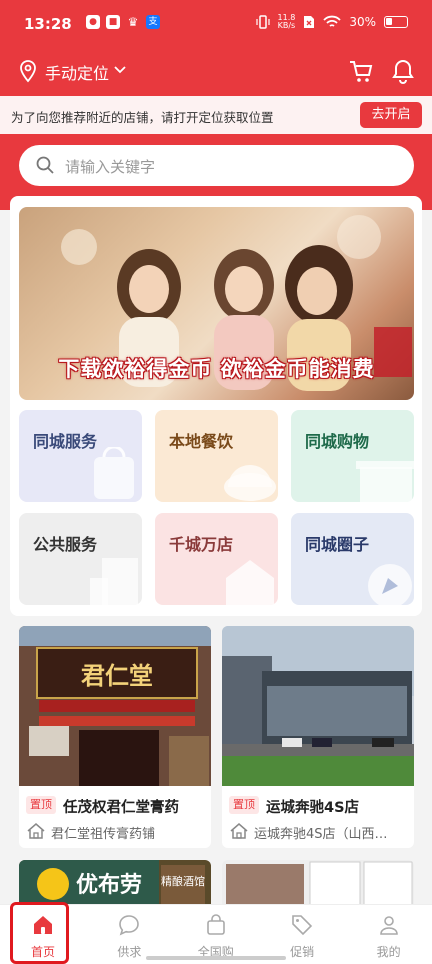 This screenshot has width=432, height=964. Describe the element at coordinates (183, 881) in the screenshot. I see `store-sign-side-text: 精酿酒馆` at that location.